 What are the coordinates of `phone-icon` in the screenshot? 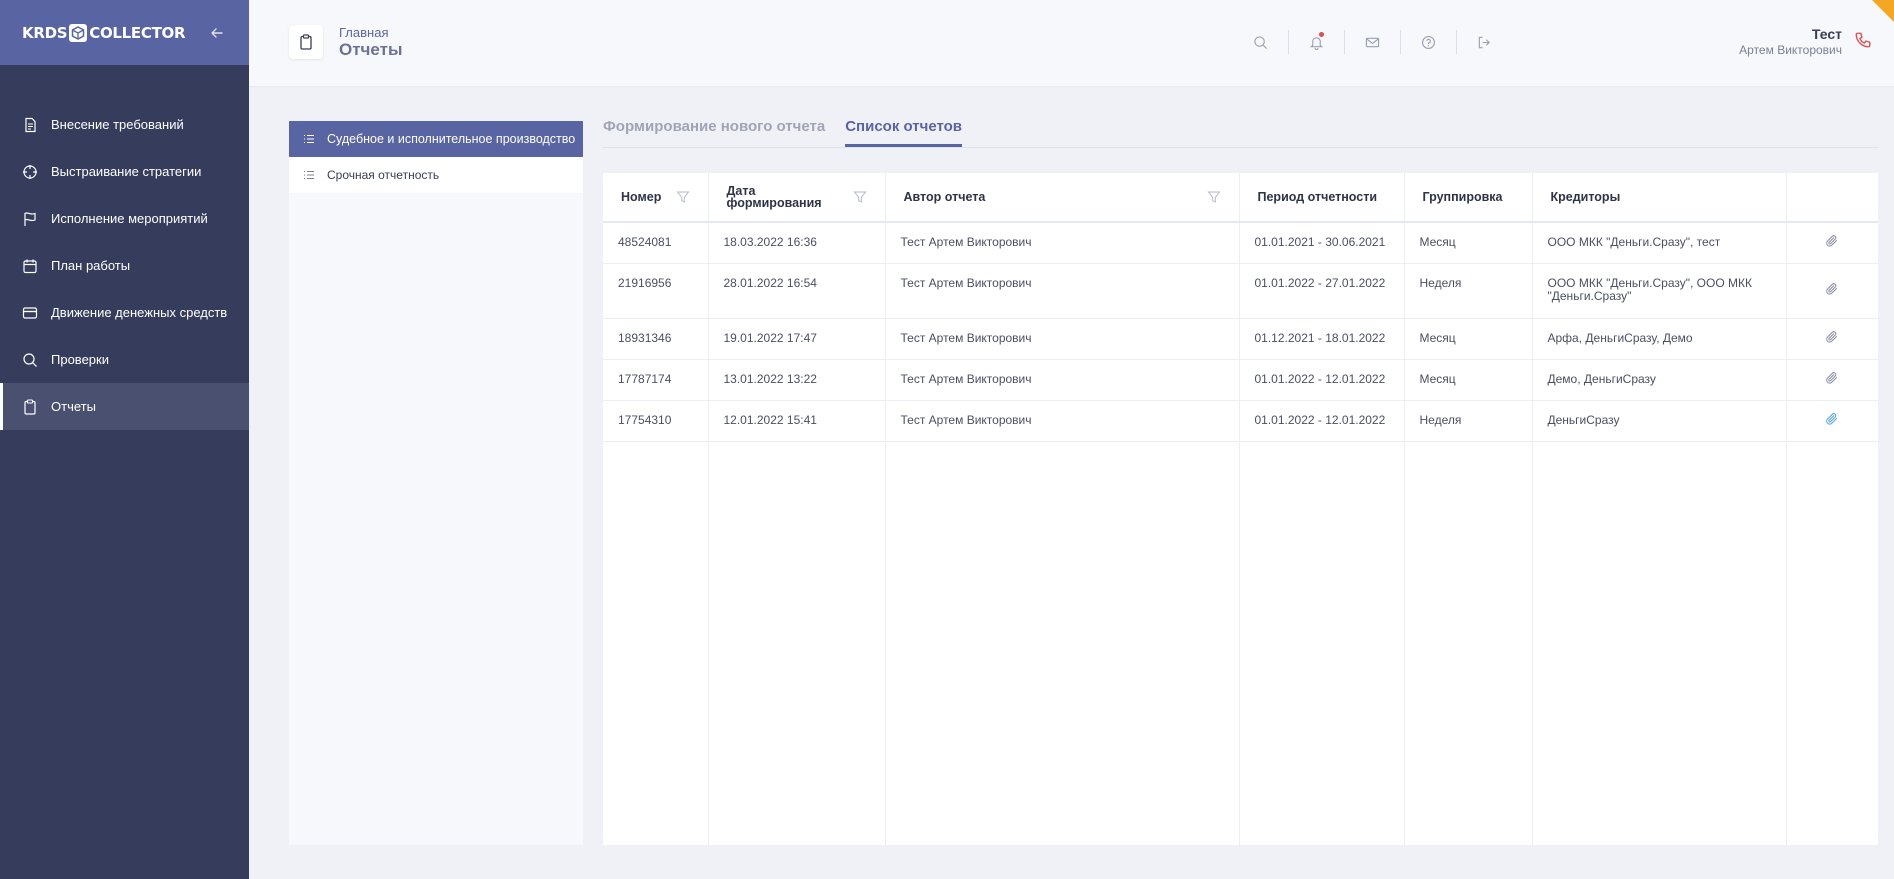 It's located at (1863, 40).